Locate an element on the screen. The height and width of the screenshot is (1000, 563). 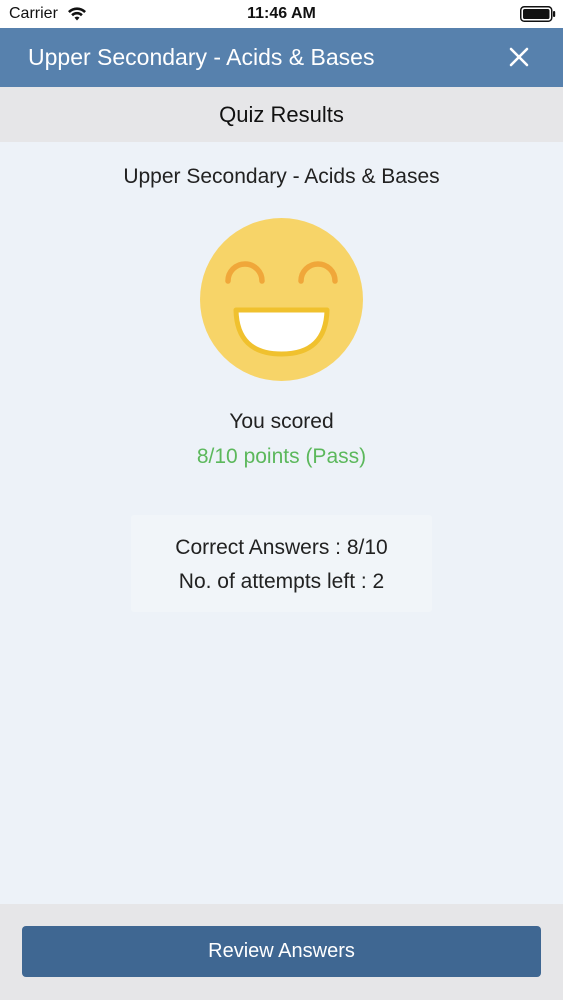
close-icon is located at coordinates (519, 57).